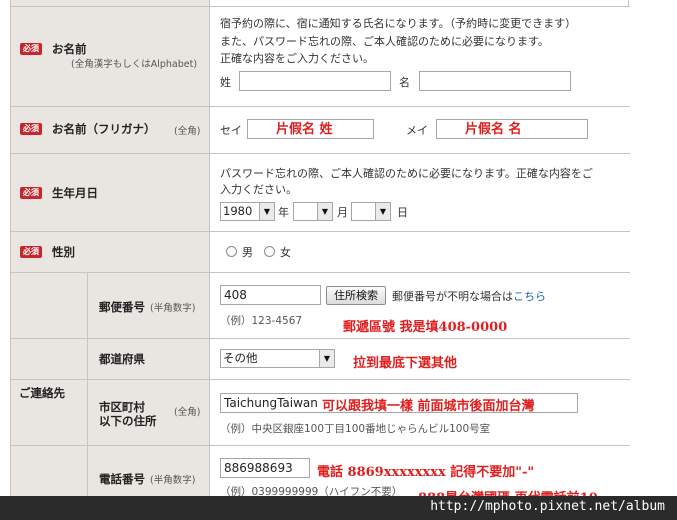 This screenshot has height=520, width=677. I want to click on mei-kana-annotation: 片假名 名, so click(493, 129).